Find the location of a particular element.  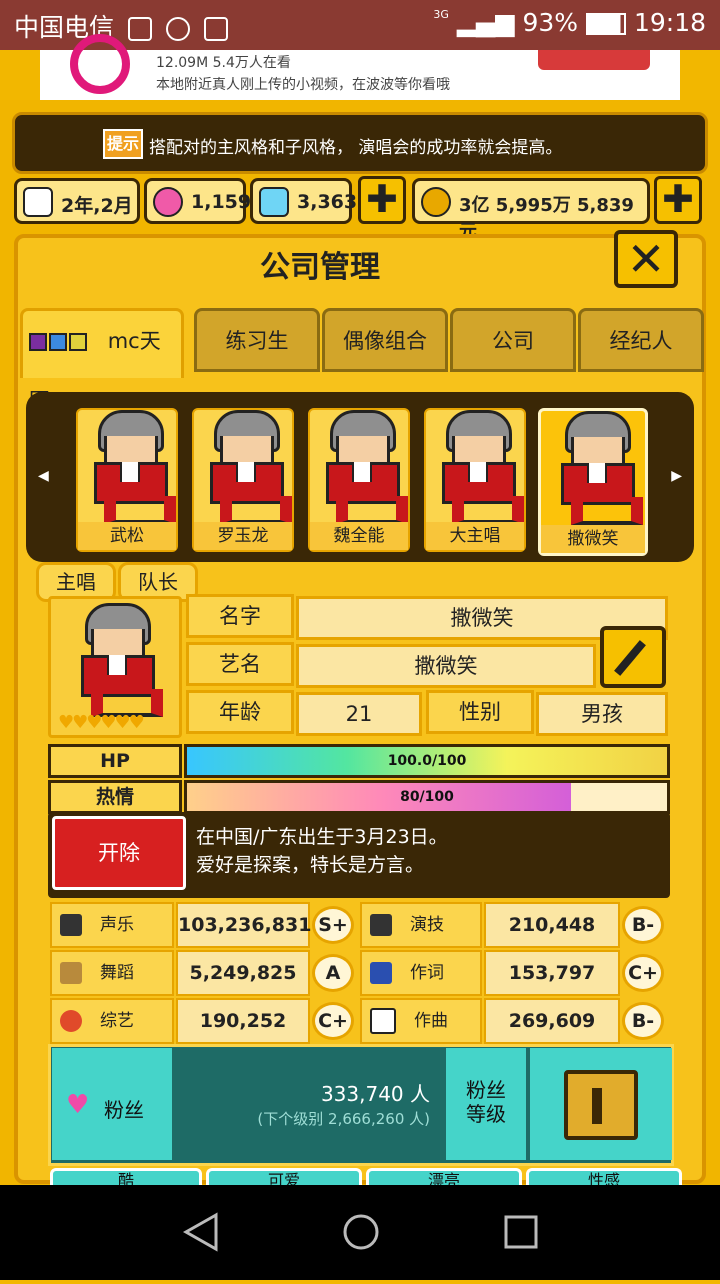

stat-dance: 舞蹈 is located at coordinates (112, 973).